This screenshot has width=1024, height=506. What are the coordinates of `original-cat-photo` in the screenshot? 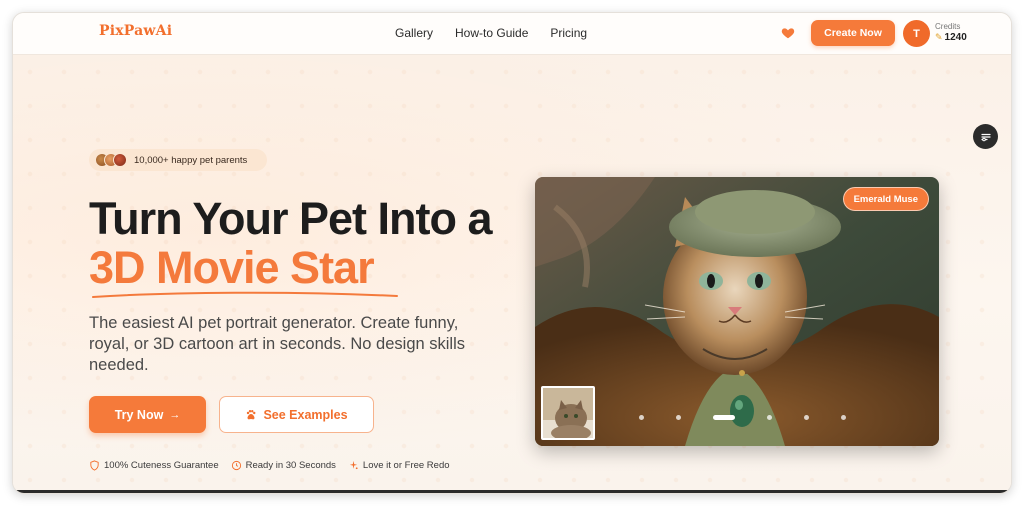 It's located at (568, 413).